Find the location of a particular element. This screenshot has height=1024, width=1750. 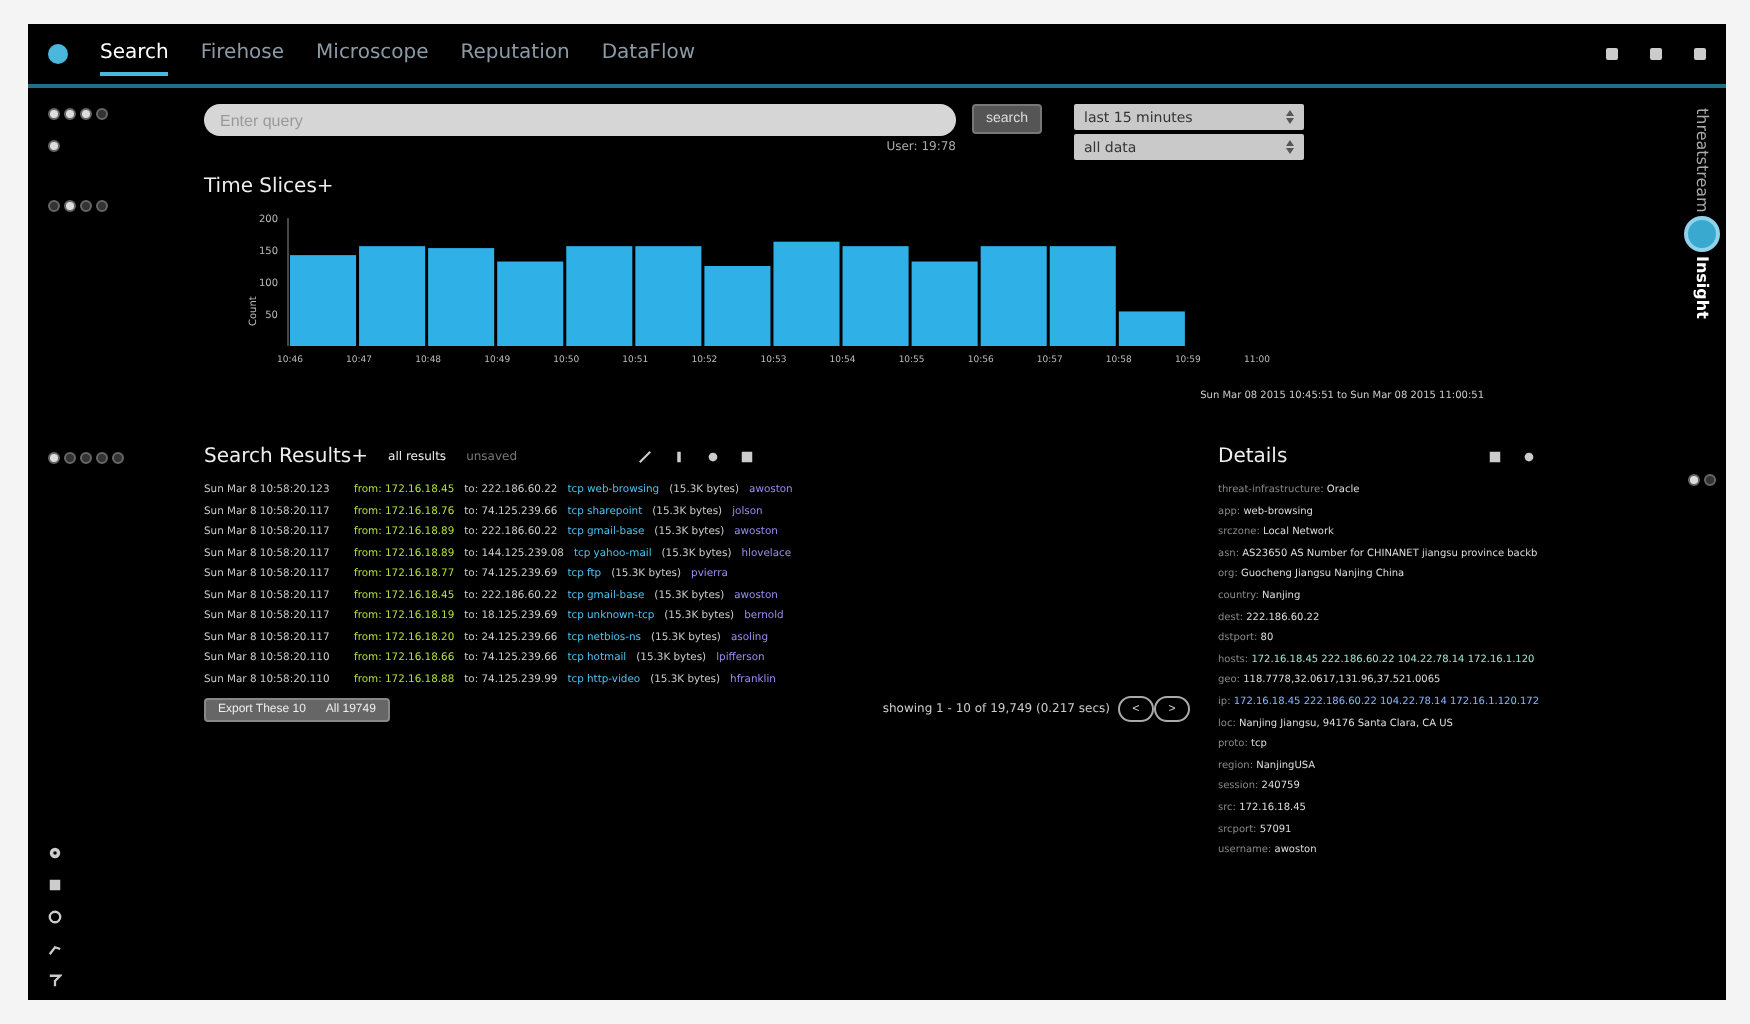

nav-tab: DataFlow is located at coordinates (648, 54).